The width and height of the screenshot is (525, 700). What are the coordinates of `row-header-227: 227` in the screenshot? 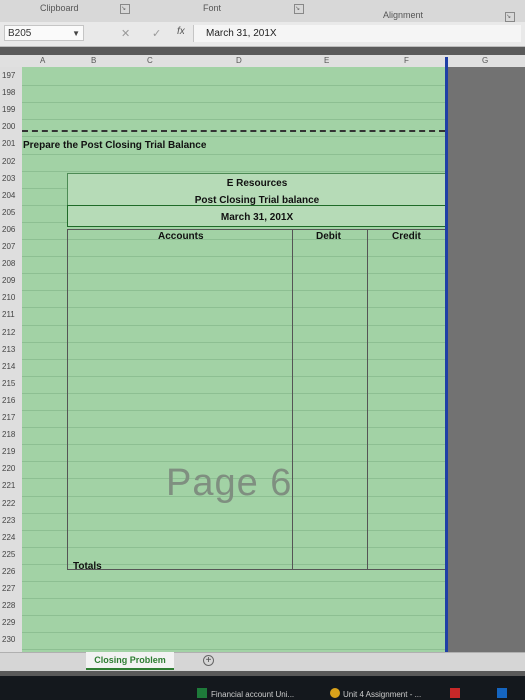 It's located at (8, 588).